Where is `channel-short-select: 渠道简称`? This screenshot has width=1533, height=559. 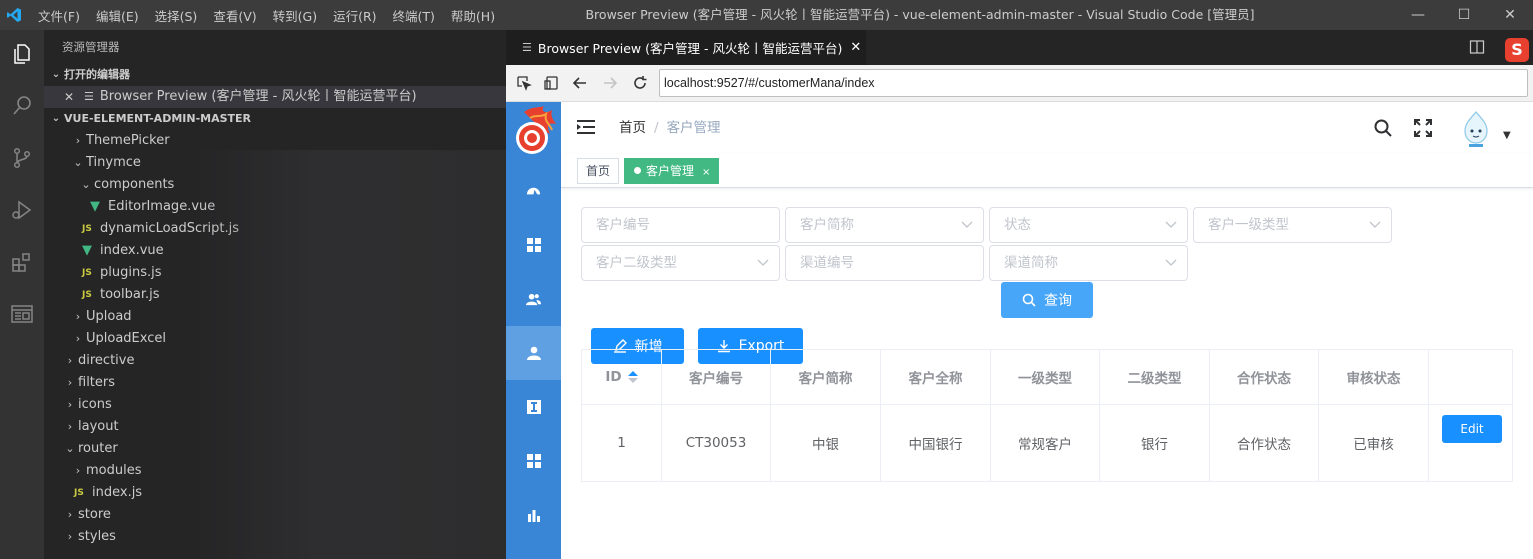 channel-short-select: 渠道简称 is located at coordinates (1088, 263).